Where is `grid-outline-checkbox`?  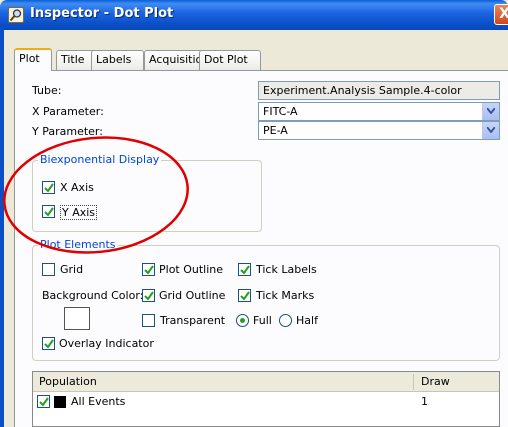
grid-outline-checkbox is located at coordinates (148, 295).